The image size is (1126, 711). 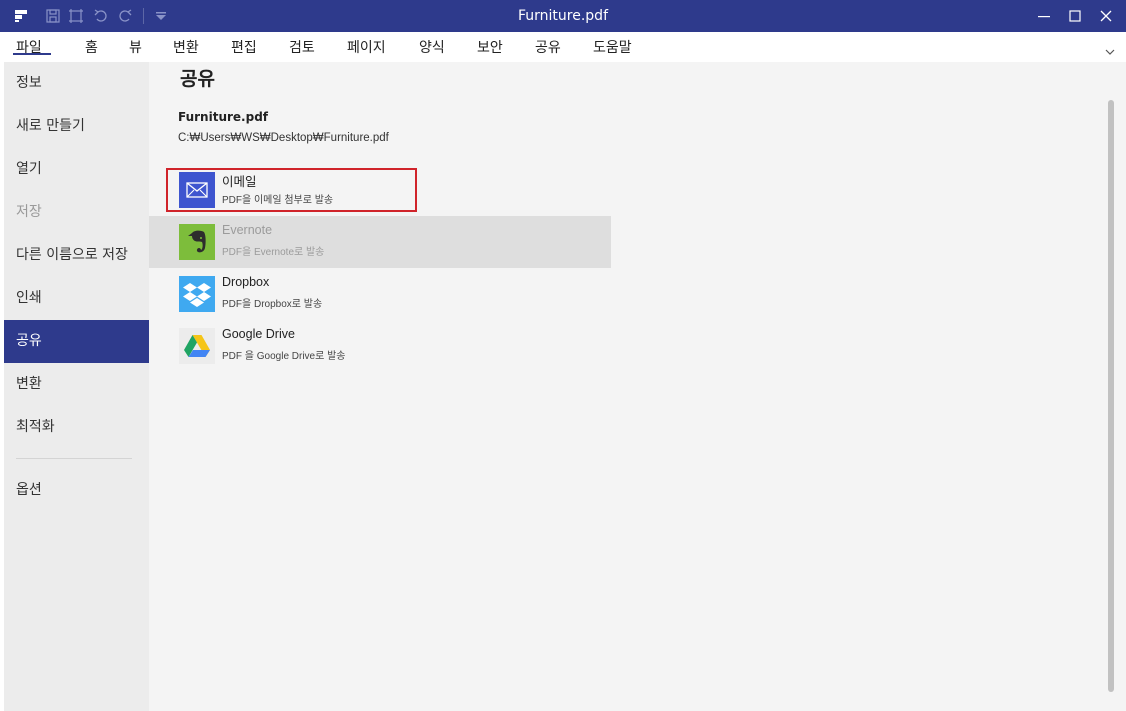 What do you see at coordinates (76, 255) in the screenshot?
I see `sidebar-item-save-as: 다른 이름으로 저장` at bounding box center [76, 255].